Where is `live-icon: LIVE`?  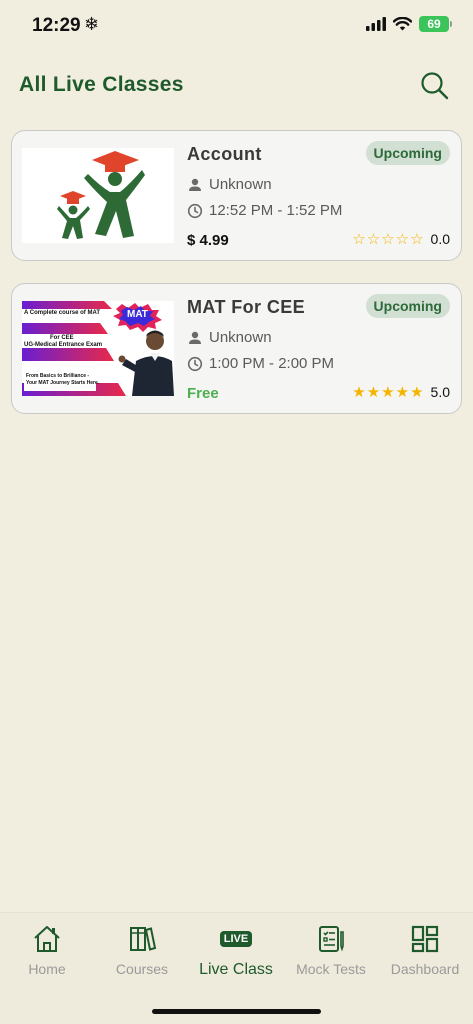
live-icon: LIVE is located at coordinates (236, 939).